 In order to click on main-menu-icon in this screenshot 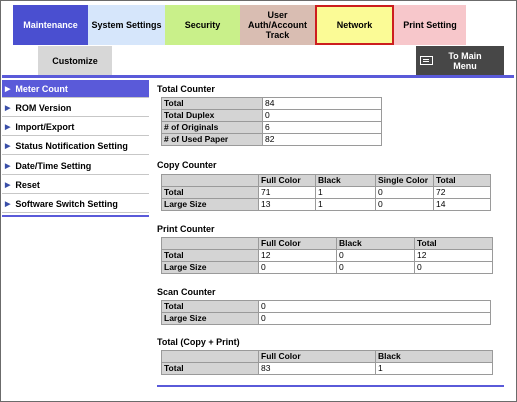, I will do `click(426, 60)`.